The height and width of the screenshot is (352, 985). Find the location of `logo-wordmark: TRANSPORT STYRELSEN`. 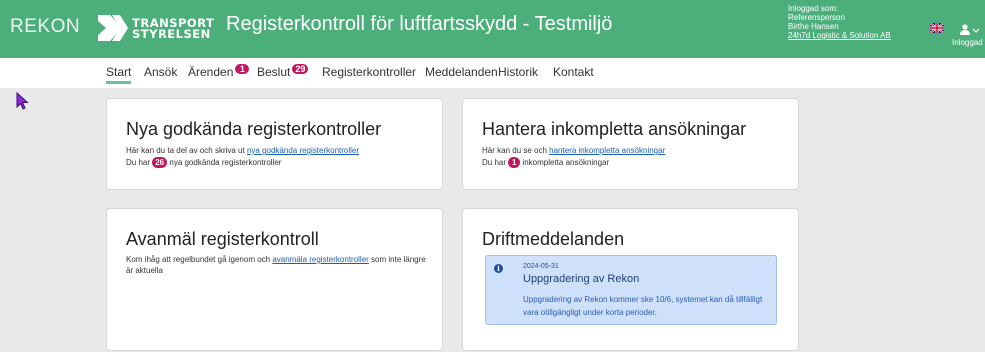

logo-wordmark: TRANSPORT STYRELSEN is located at coordinates (173, 29).